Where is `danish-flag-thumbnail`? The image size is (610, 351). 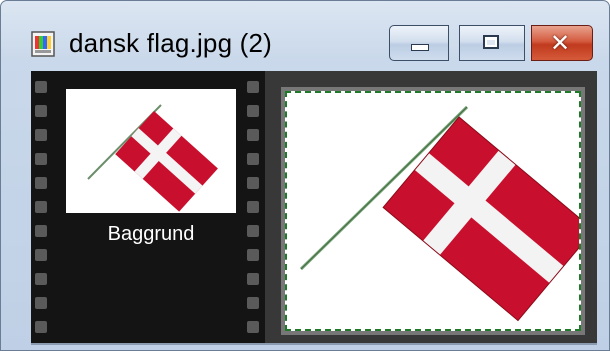 danish-flag-thumbnail is located at coordinates (152, 158).